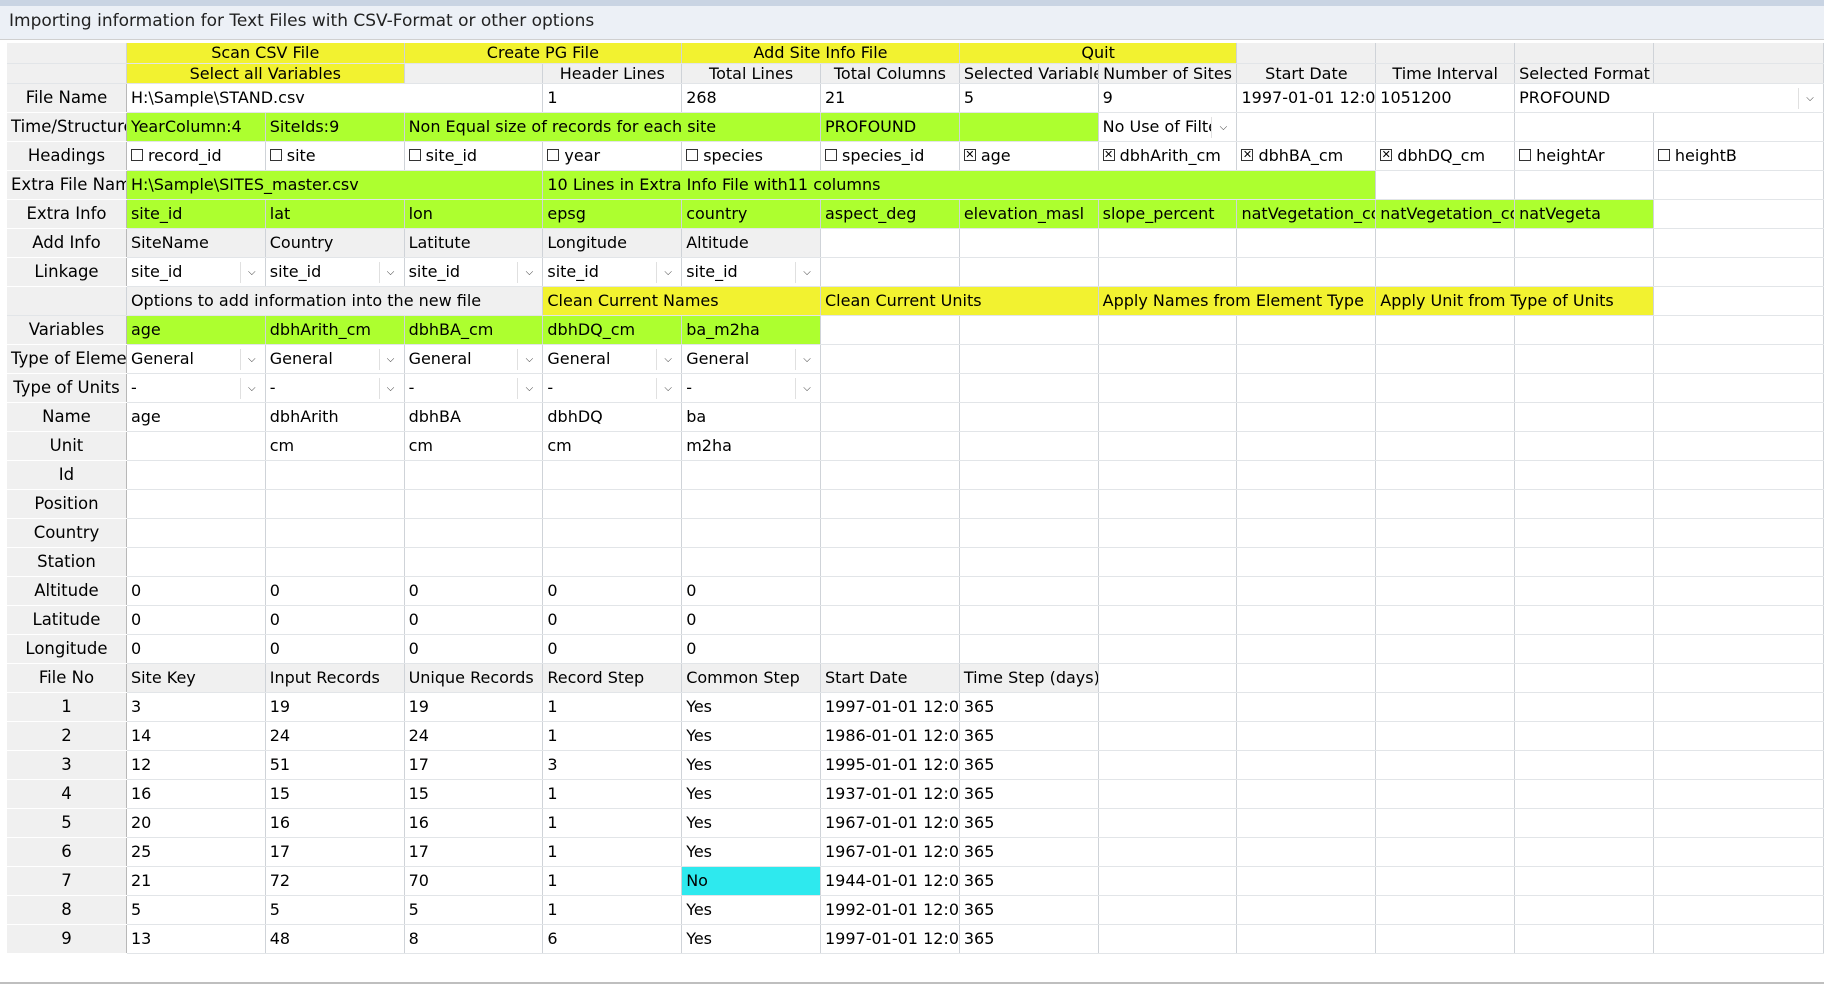 The image size is (1824, 995). I want to click on heading-checkbox-3: year, so click(612, 156).